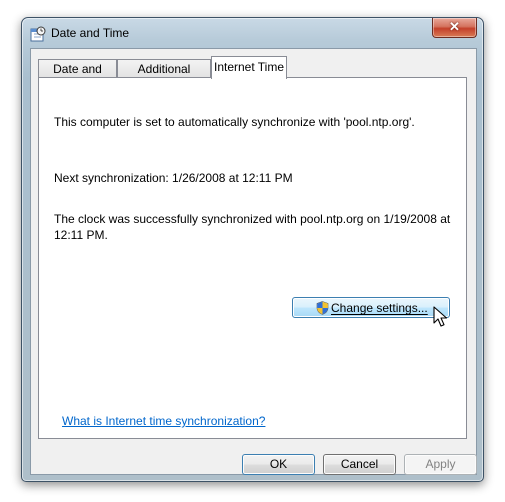  Describe the element at coordinates (163, 421) in the screenshot. I see `internet-time-help-link: What is Internet time synchronization?` at that location.